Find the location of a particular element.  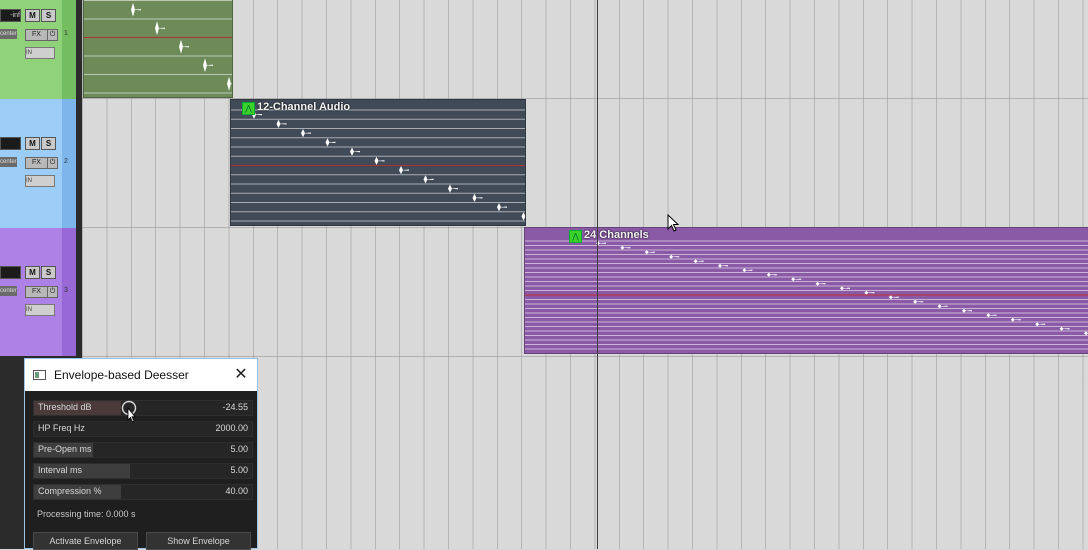

activate-envelope-button: Activate Envelope is located at coordinates (85, 541).